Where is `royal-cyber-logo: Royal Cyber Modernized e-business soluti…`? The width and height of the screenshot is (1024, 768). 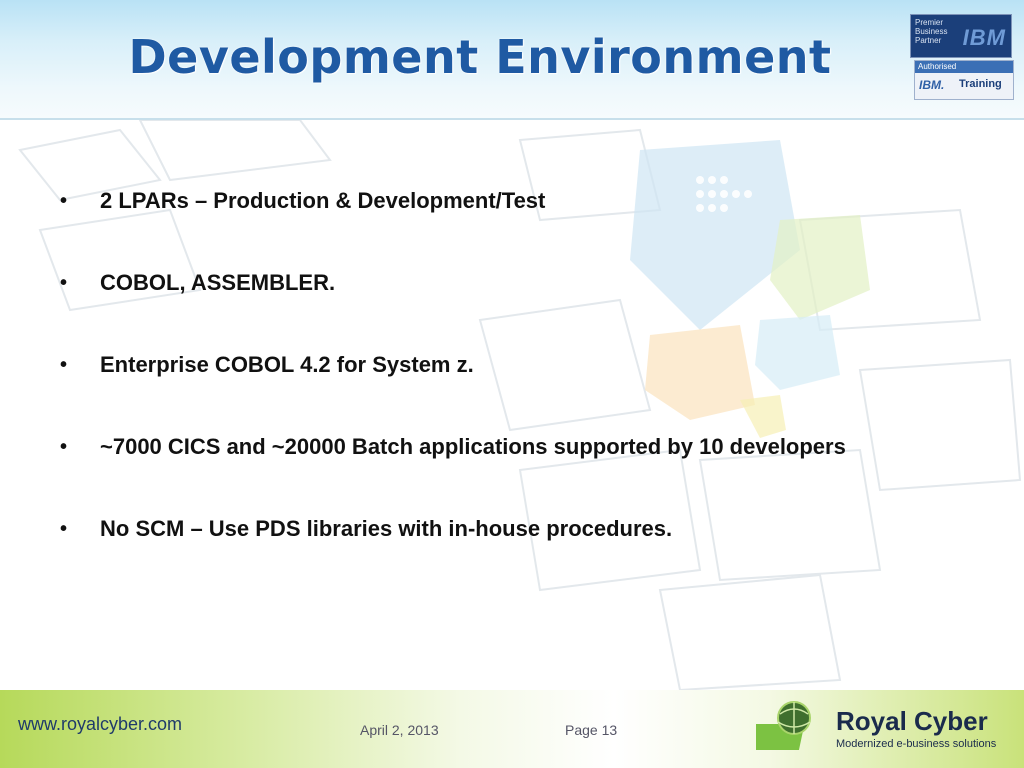
royal-cyber-logo: Royal Cyber Modernized e-business soluti… is located at coordinates (877, 729).